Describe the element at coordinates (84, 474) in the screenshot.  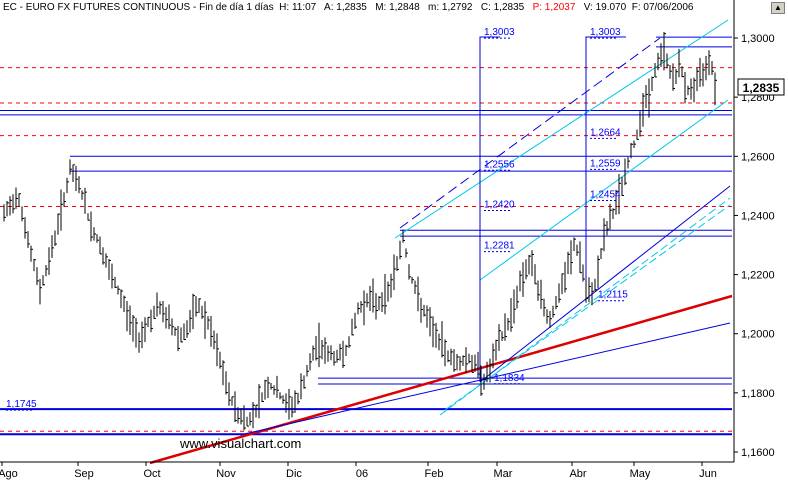
I see `x-tick-label: Sep` at that location.